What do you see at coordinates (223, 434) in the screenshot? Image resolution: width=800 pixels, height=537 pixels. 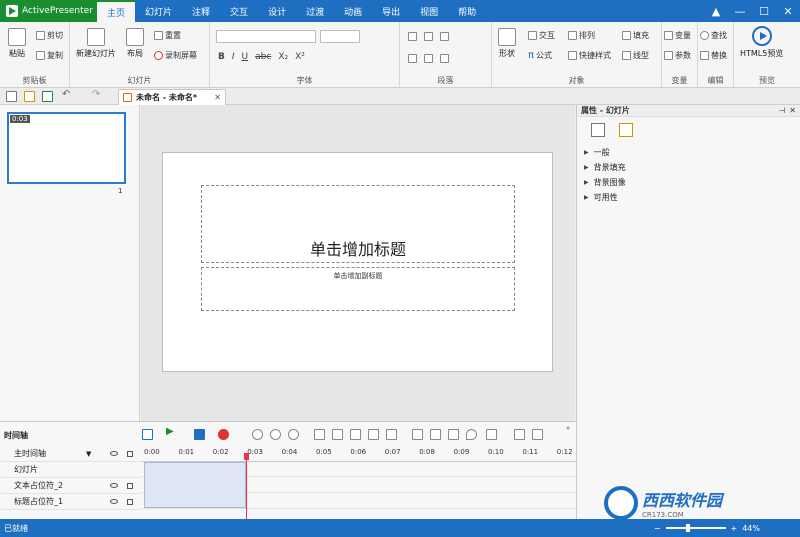 I see `record-timeline-icon` at bounding box center [223, 434].